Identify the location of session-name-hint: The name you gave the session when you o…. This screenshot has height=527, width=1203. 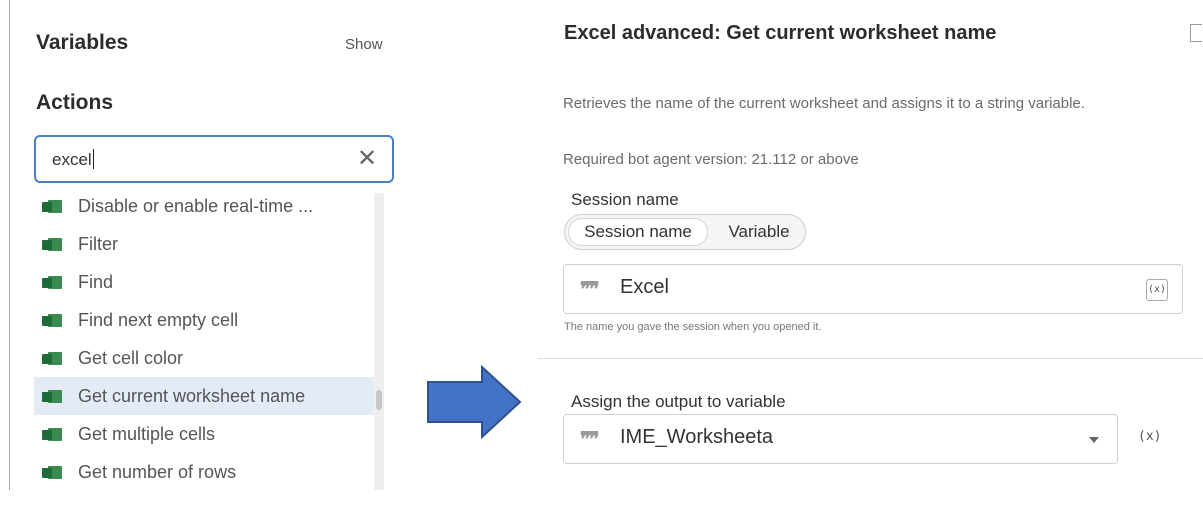
(693, 327).